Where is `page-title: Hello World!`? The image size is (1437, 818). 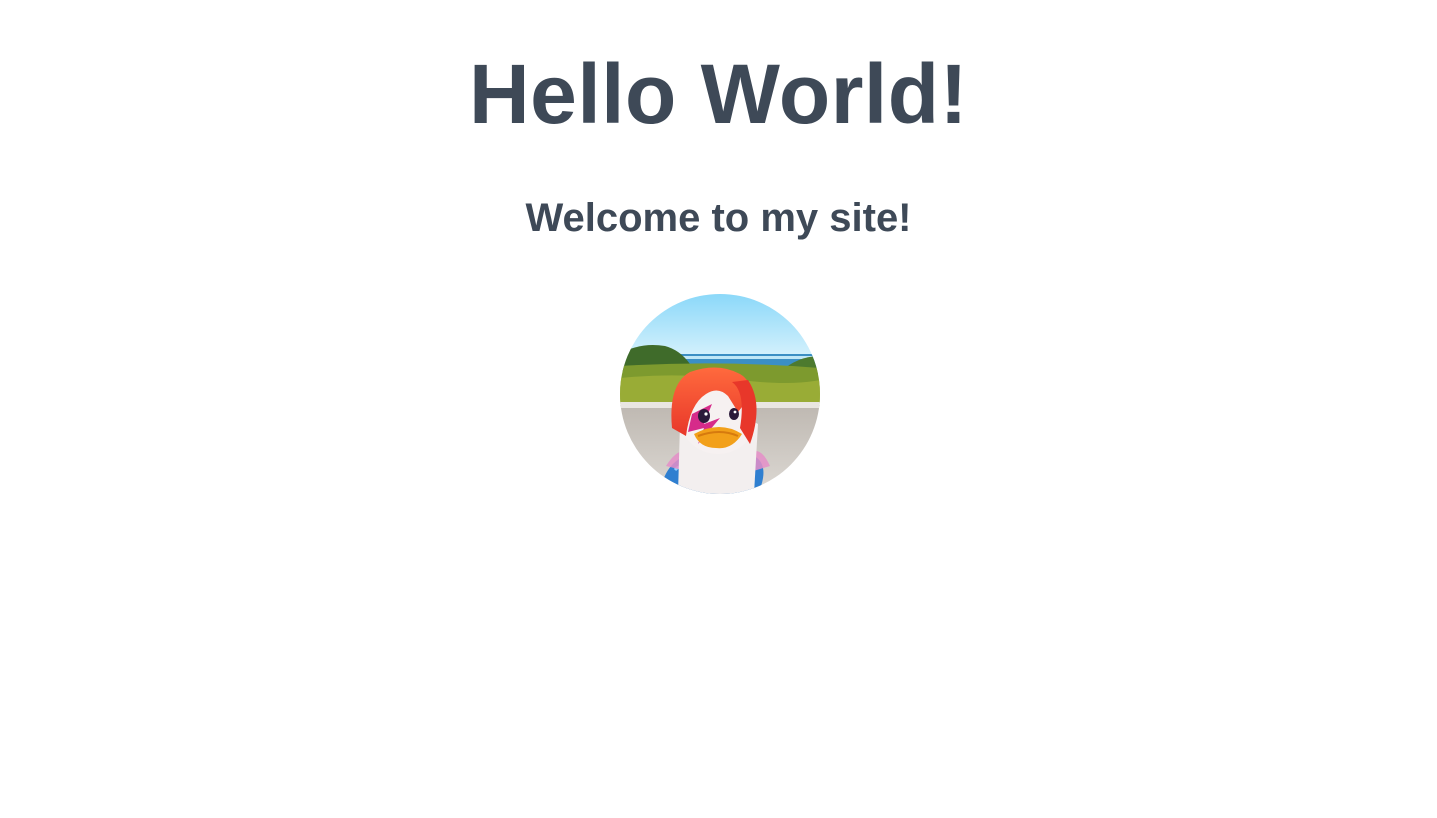
page-title: Hello World! is located at coordinates (718, 94).